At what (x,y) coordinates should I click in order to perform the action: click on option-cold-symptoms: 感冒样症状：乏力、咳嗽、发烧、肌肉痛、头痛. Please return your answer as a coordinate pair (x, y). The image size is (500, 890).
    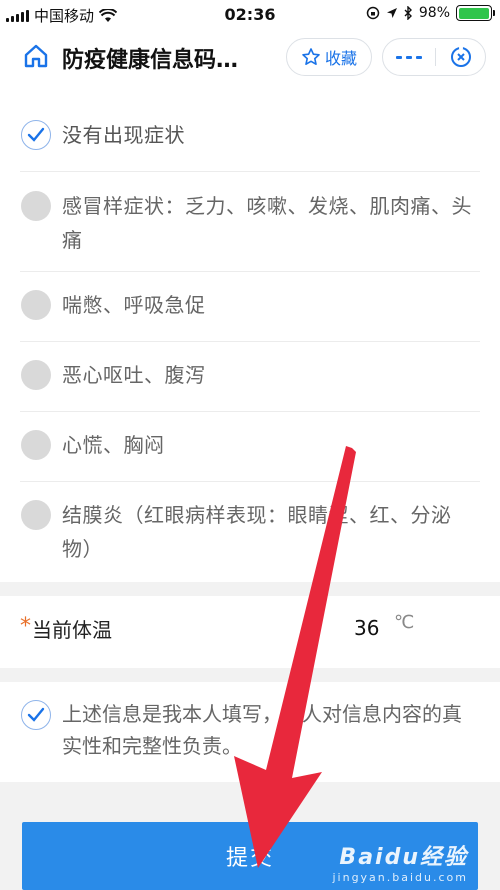
    Looking at the image, I should click on (250, 222).